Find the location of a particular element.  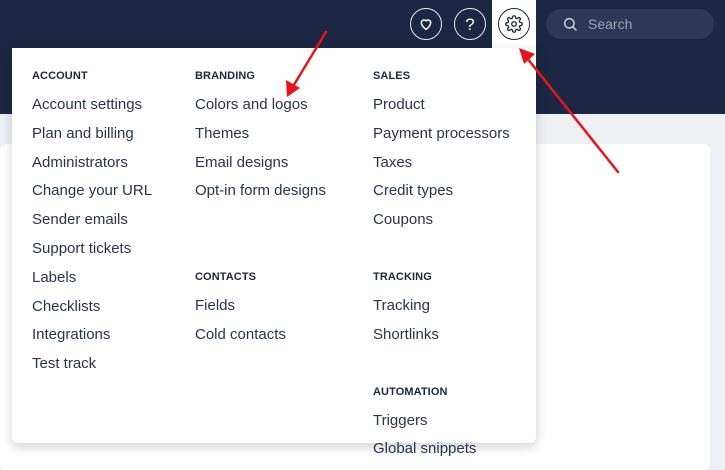

menu-item-fields: Fields is located at coordinates (260, 310).